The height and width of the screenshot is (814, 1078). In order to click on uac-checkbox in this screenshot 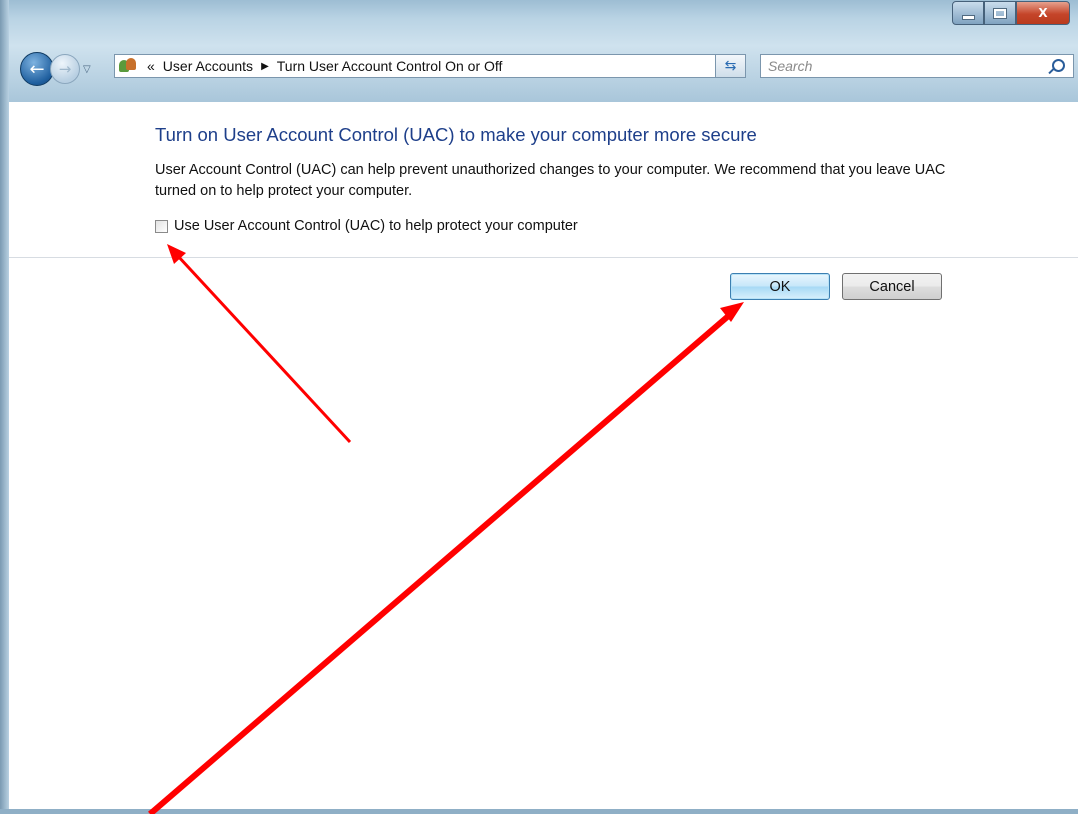, I will do `click(161, 226)`.